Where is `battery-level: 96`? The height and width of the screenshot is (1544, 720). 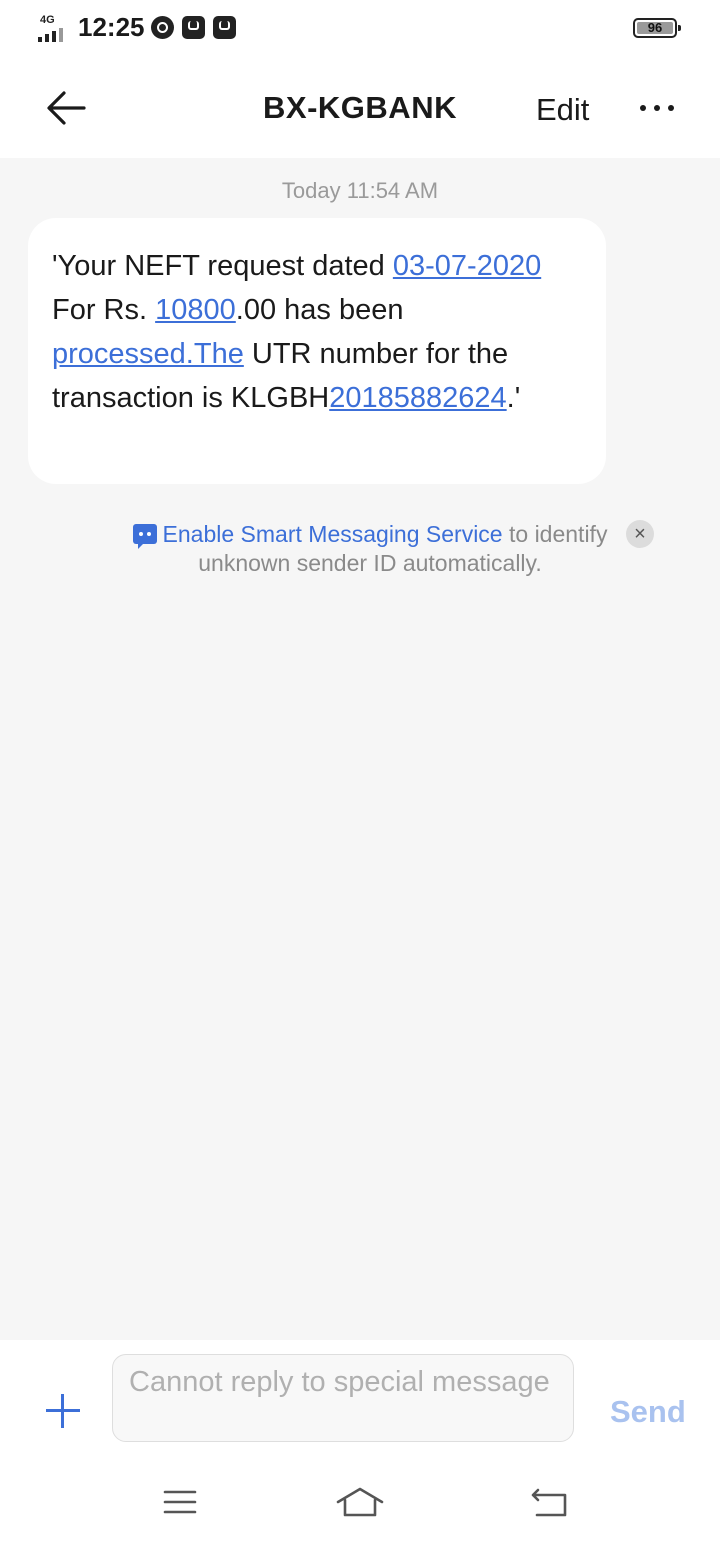
battery-level: 96 is located at coordinates (655, 27).